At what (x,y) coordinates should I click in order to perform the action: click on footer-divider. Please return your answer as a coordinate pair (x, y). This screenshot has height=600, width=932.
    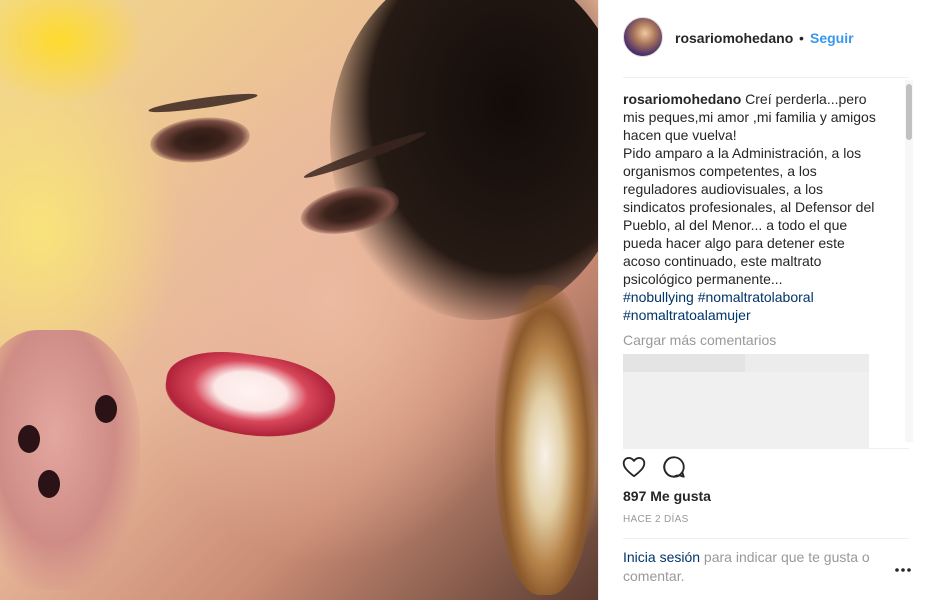
    Looking at the image, I should click on (766, 538).